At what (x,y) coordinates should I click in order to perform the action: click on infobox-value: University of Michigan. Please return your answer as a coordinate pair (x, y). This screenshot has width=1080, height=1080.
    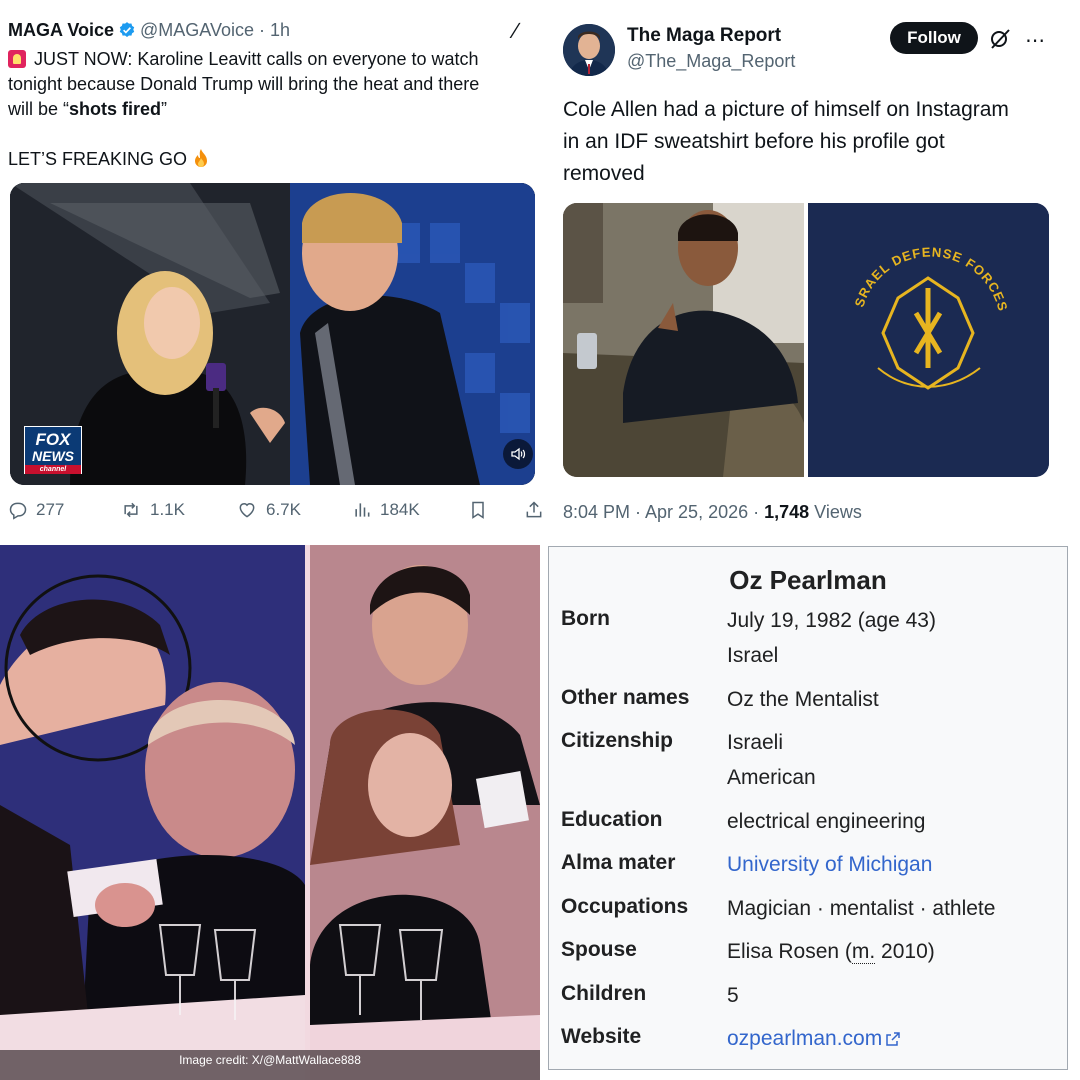
    Looking at the image, I should click on (894, 864).